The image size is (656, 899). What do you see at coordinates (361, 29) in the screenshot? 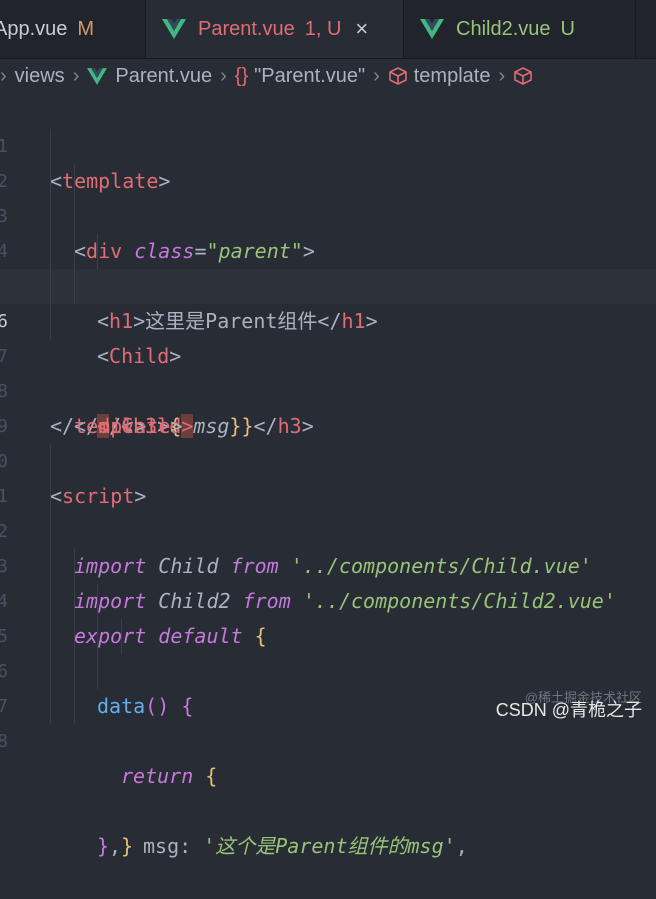
I see `close-icon: ×` at bounding box center [361, 29].